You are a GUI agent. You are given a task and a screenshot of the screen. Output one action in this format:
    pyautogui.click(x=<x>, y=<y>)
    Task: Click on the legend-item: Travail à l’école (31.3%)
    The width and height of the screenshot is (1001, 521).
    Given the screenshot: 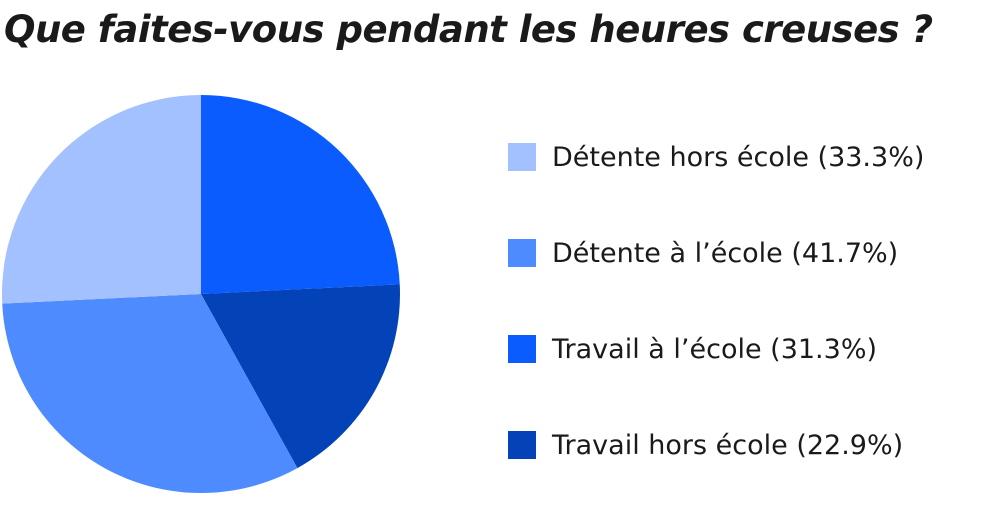 What is the action you would take?
    pyautogui.click(x=716, y=349)
    